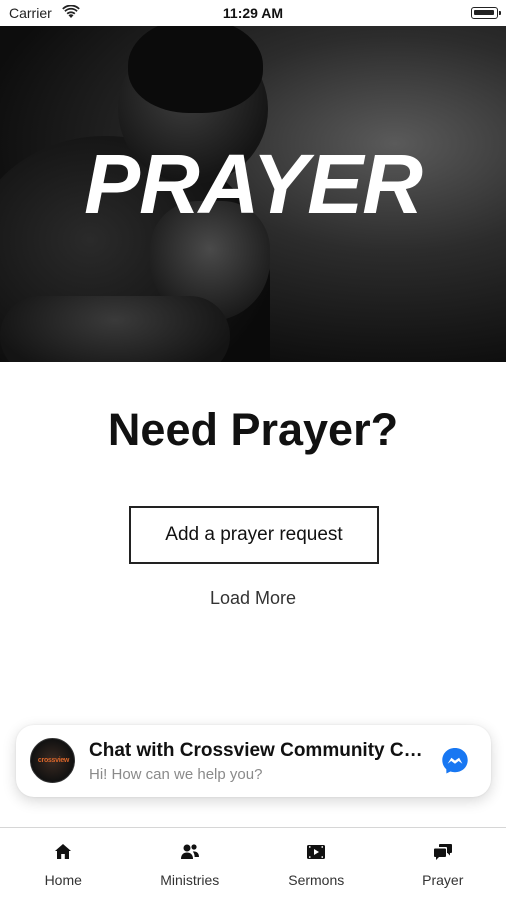 The image size is (506, 900). I want to click on people-icon, so click(189, 851).